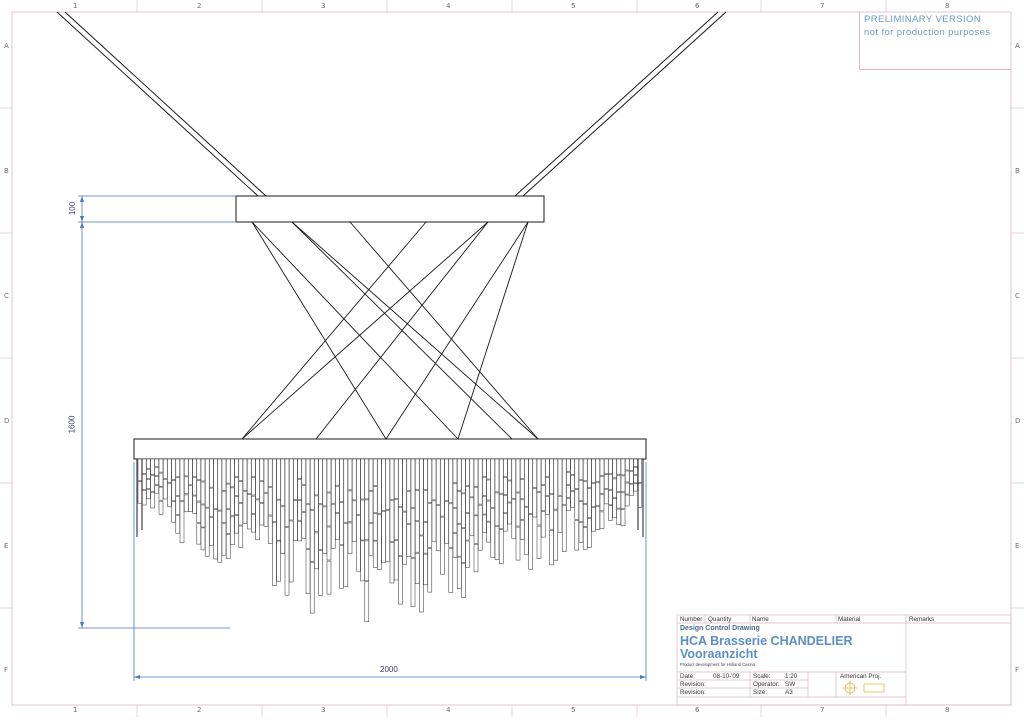 Image resolution: width=1024 pixels, height=722 pixels. What do you see at coordinates (323, 710) in the screenshot?
I see `zone-col-bottom-3: 3` at bounding box center [323, 710].